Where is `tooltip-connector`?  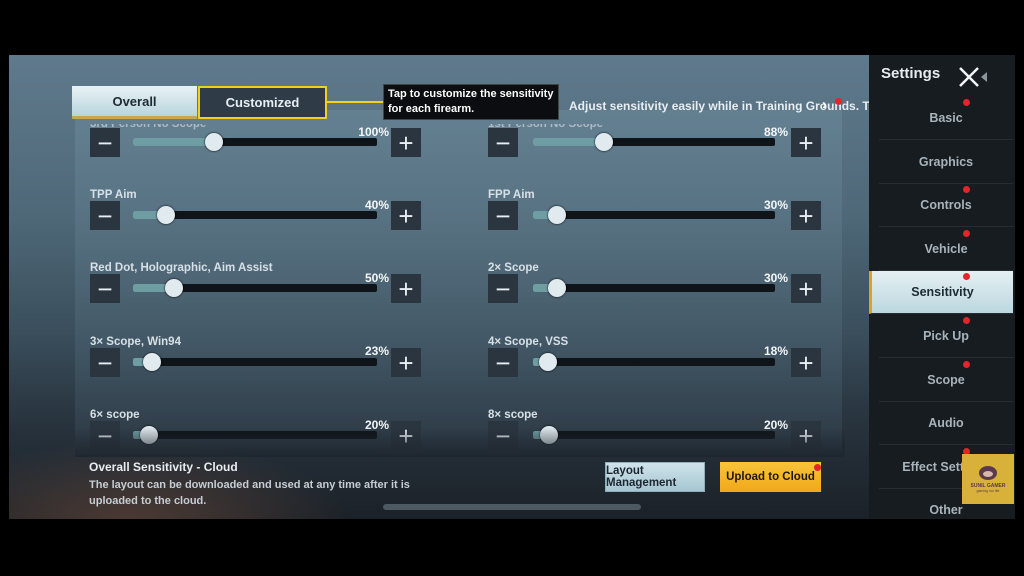
tooltip-connector is located at coordinates (355, 102).